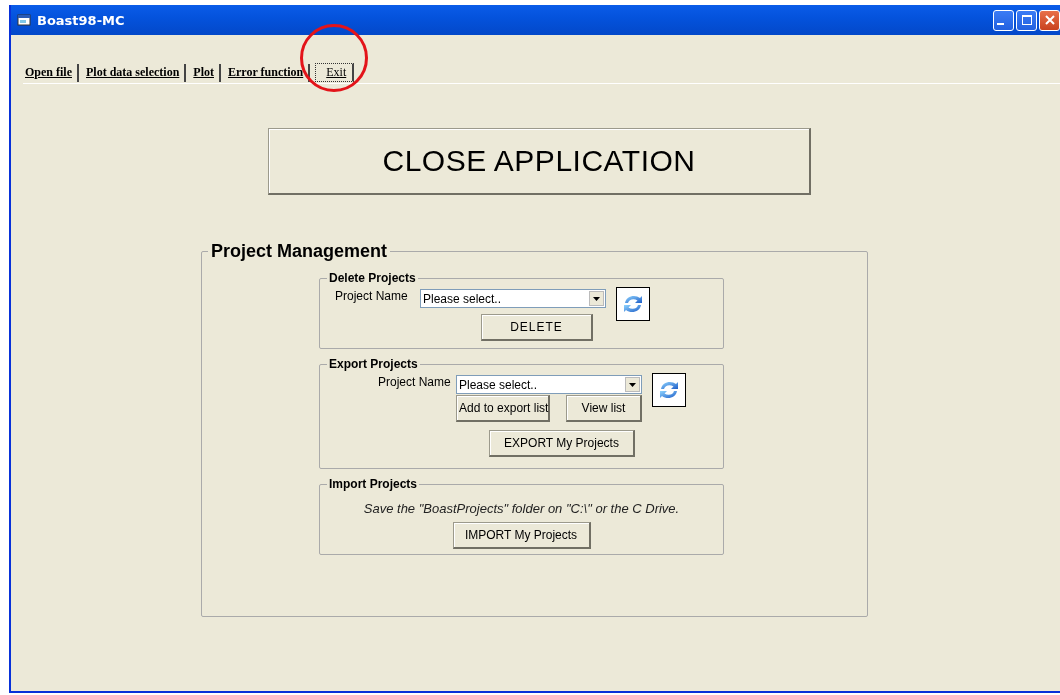 Image resolution: width=1060 pixels, height=695 pixels. Describe the element at coordinates (81, 20) in the screenshot. I see `window-title: Boast98-MC` at that location.